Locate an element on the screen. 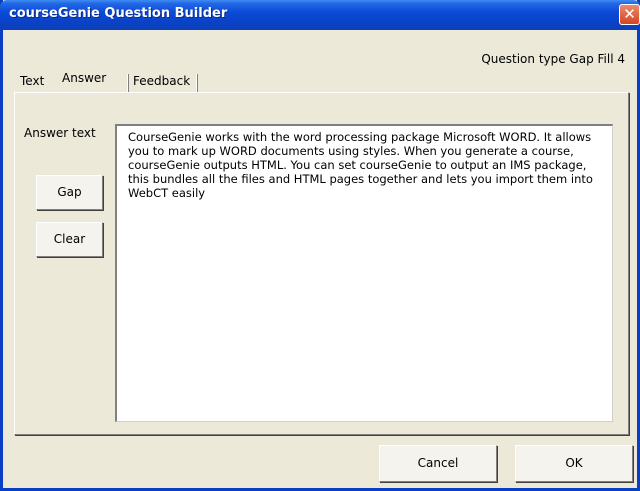 The height and width of the screenshot is (491, 640). tab-answer: Answer is located at coordinates (91, 80).